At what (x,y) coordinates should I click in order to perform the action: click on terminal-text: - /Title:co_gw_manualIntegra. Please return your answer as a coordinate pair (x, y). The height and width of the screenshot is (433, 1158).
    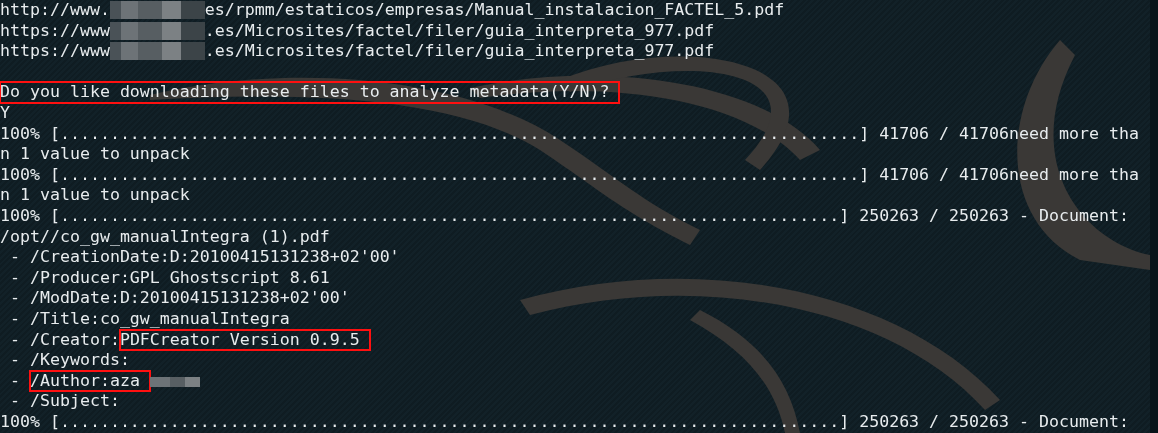
    Looking at the image, I should click on (149, 319).